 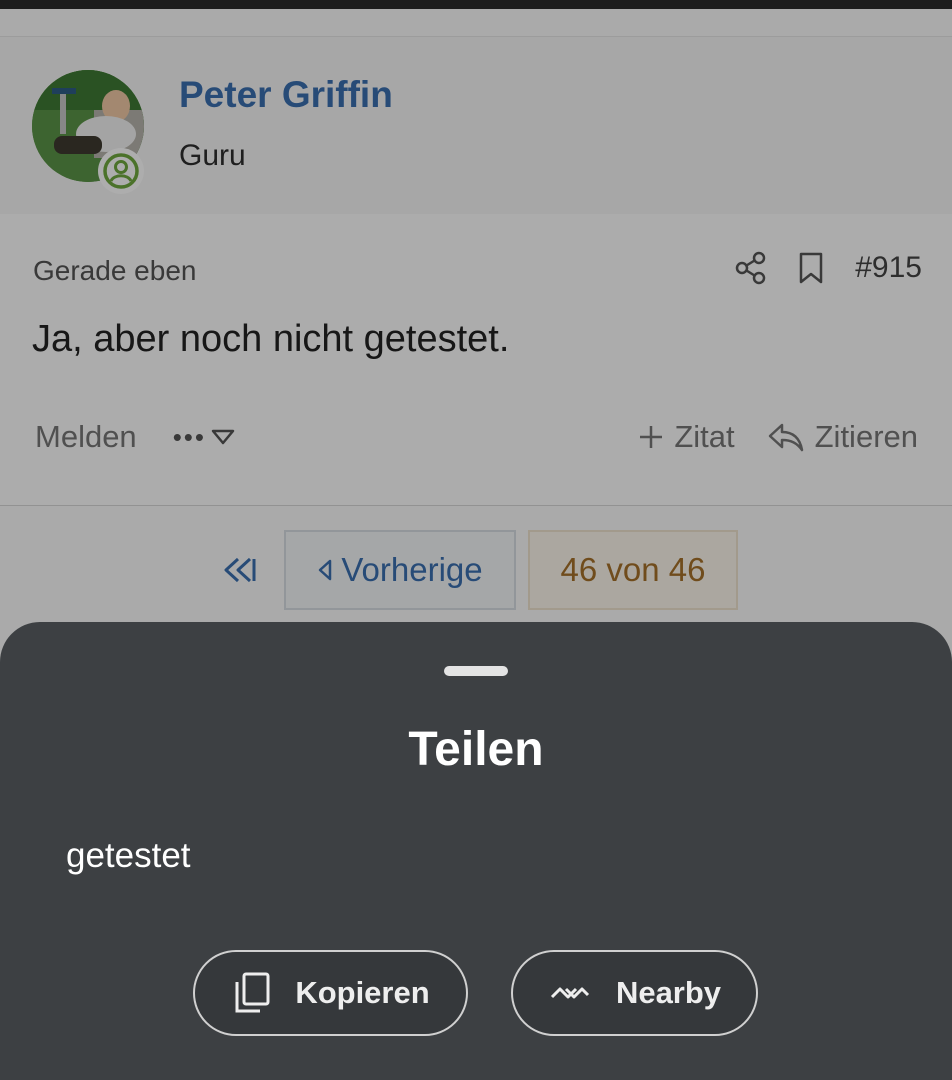 I want to click on shared-text-preview: getestet, so click(x=128, y=855).